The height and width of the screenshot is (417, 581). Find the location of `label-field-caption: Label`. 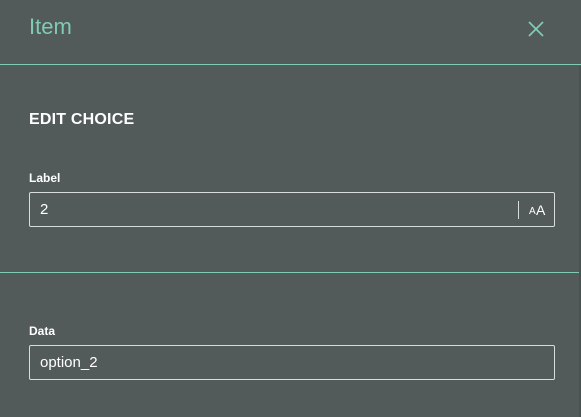

label-field-caption: Label is located at coordinates (45, 178).